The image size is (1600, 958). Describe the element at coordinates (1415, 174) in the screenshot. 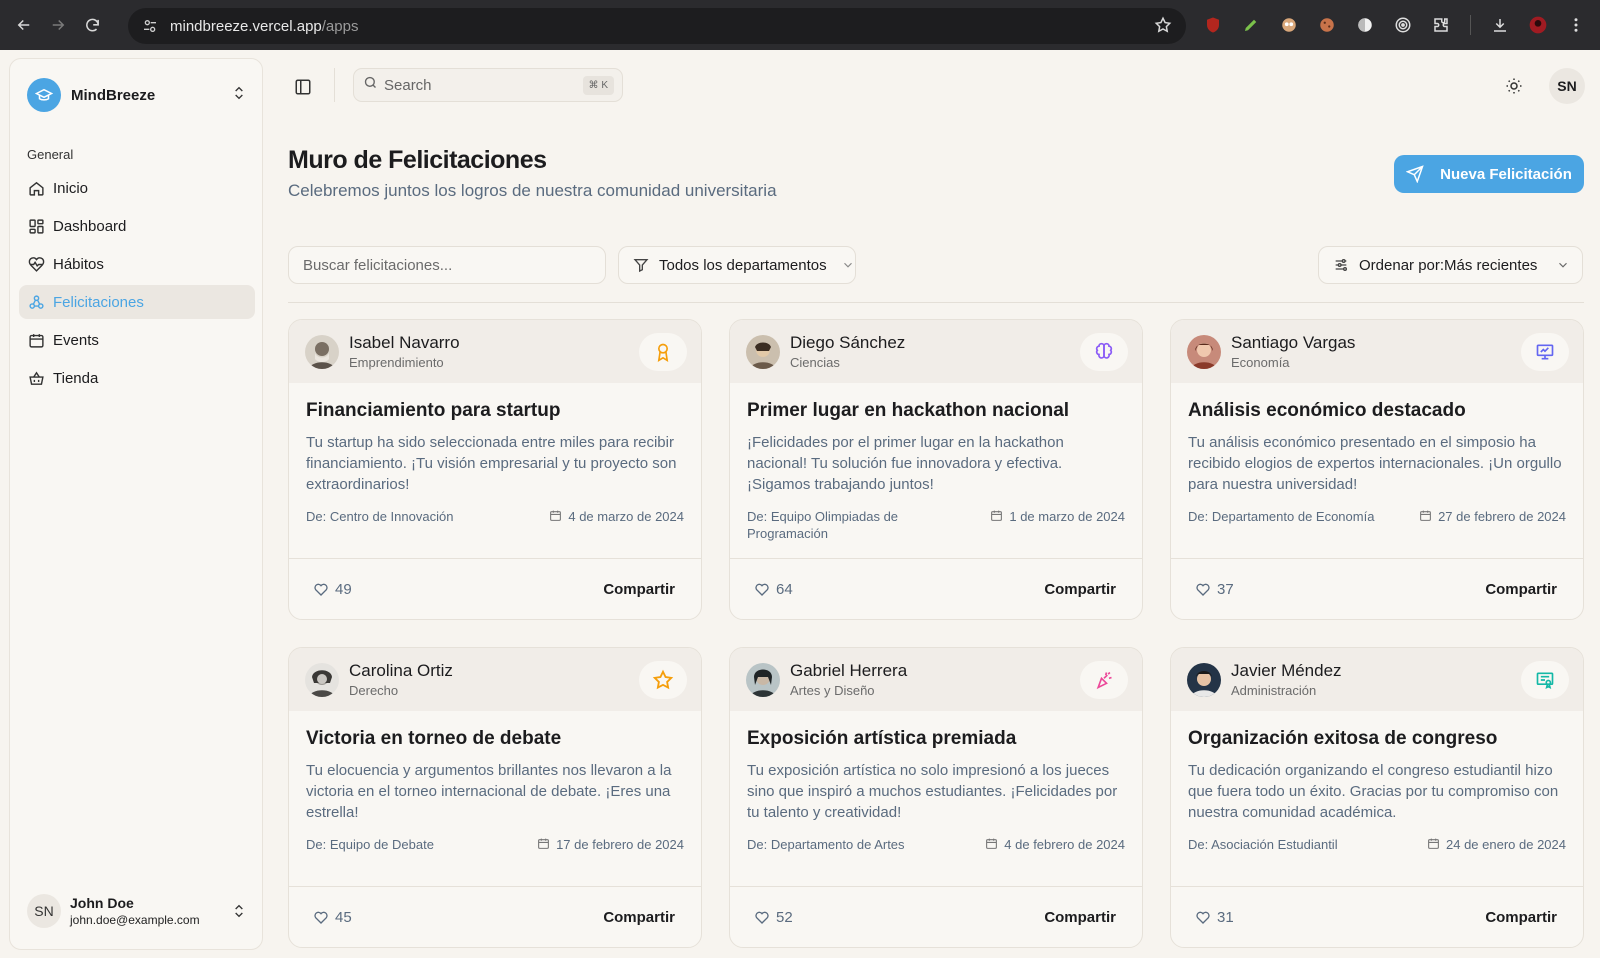

I see `send-icon` at that location.